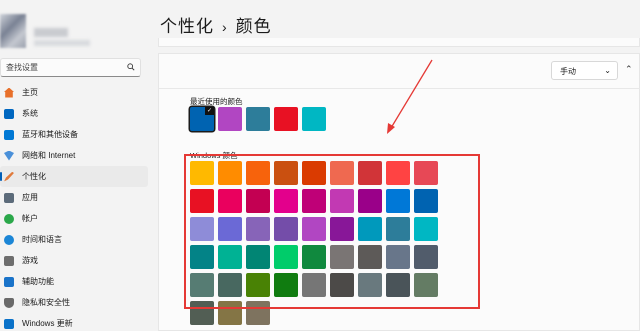  Describe the element at coordinates (202, 119) in the screenshot. I see `recent-color-swatch: ✓` at that location.